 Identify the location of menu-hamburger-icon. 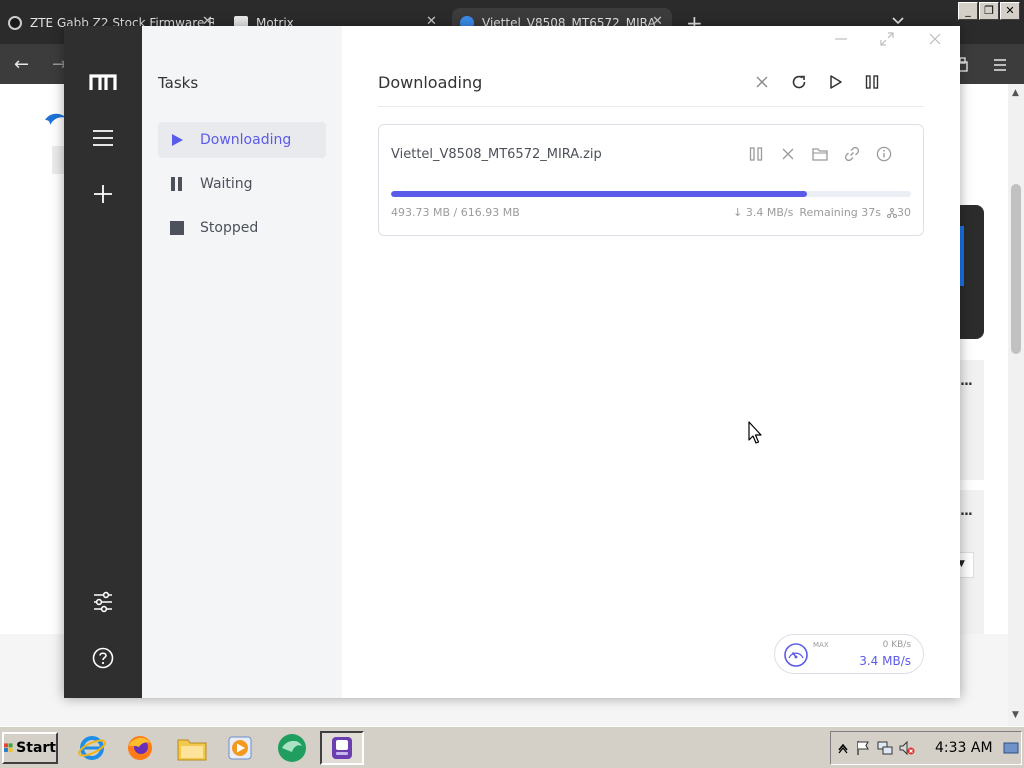
(1000, 65).